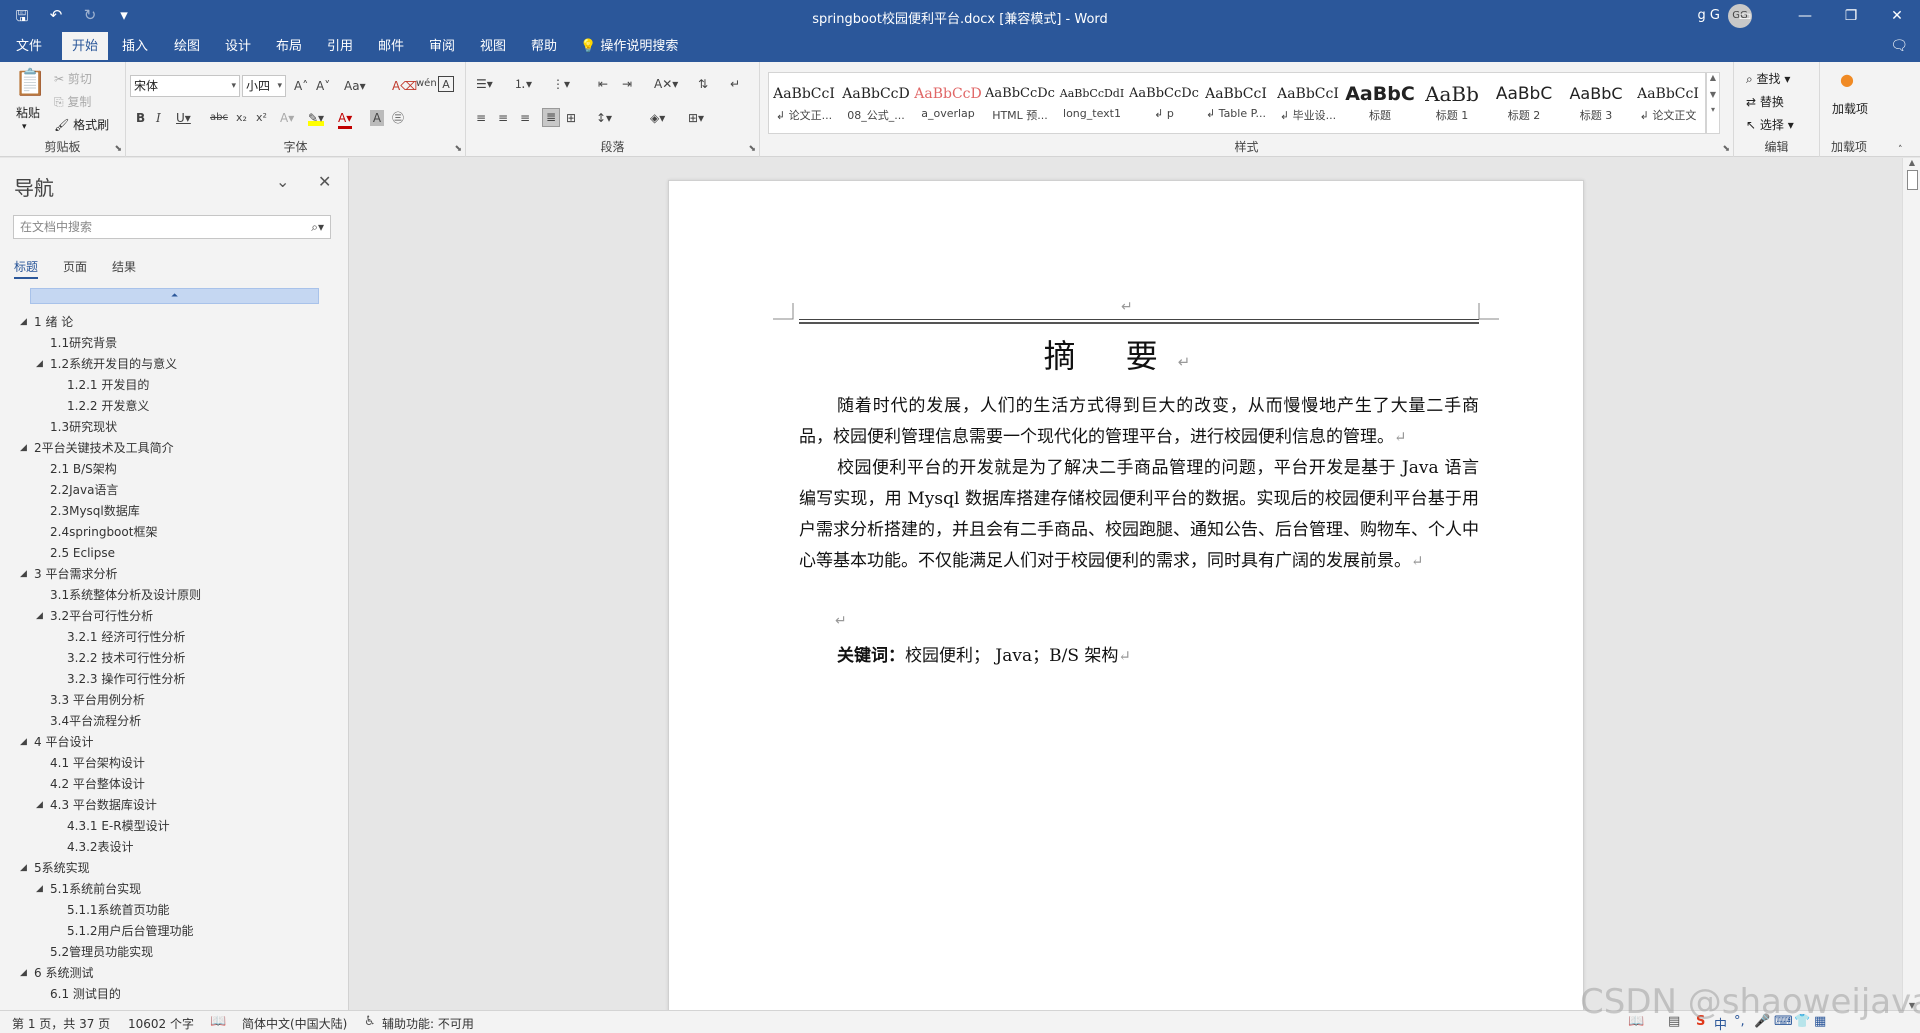 The width and height of the screenshot is (1920, 1033). What do you see at coordinates (1452, 103) in the screenshot?
I see `style-item: AaBb 标题 1` at bounding box center [1452, 103].